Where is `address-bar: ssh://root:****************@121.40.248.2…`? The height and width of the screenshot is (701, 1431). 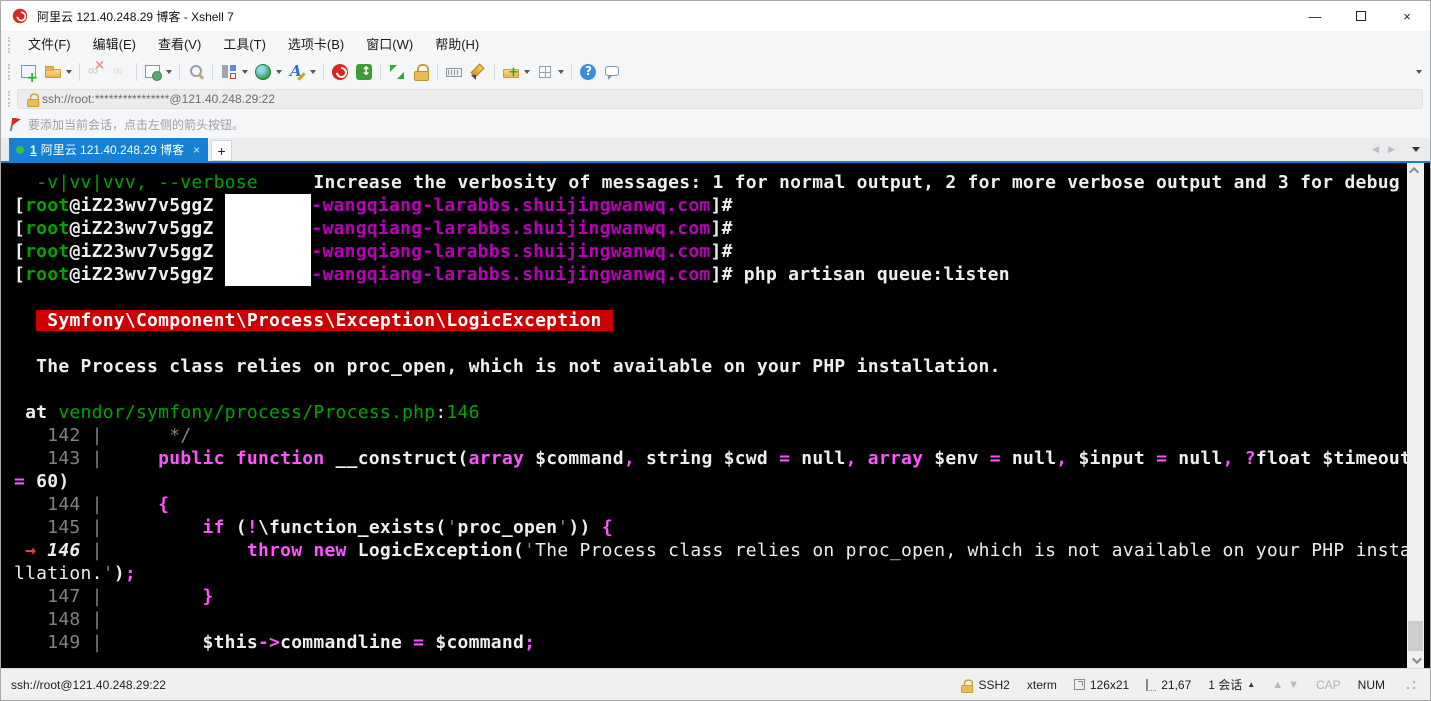 address-bar: ssh://root:****************@121.40.248.2… is located at coordinates (720, 98).